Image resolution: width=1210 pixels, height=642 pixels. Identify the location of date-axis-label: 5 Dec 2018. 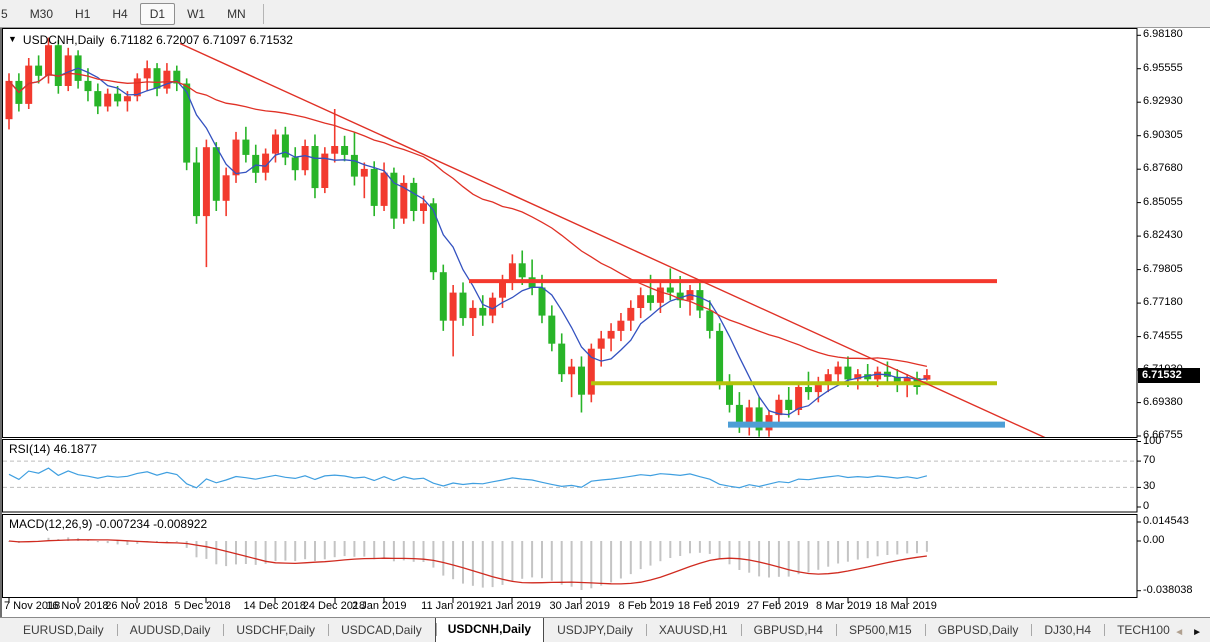
(202, 606).